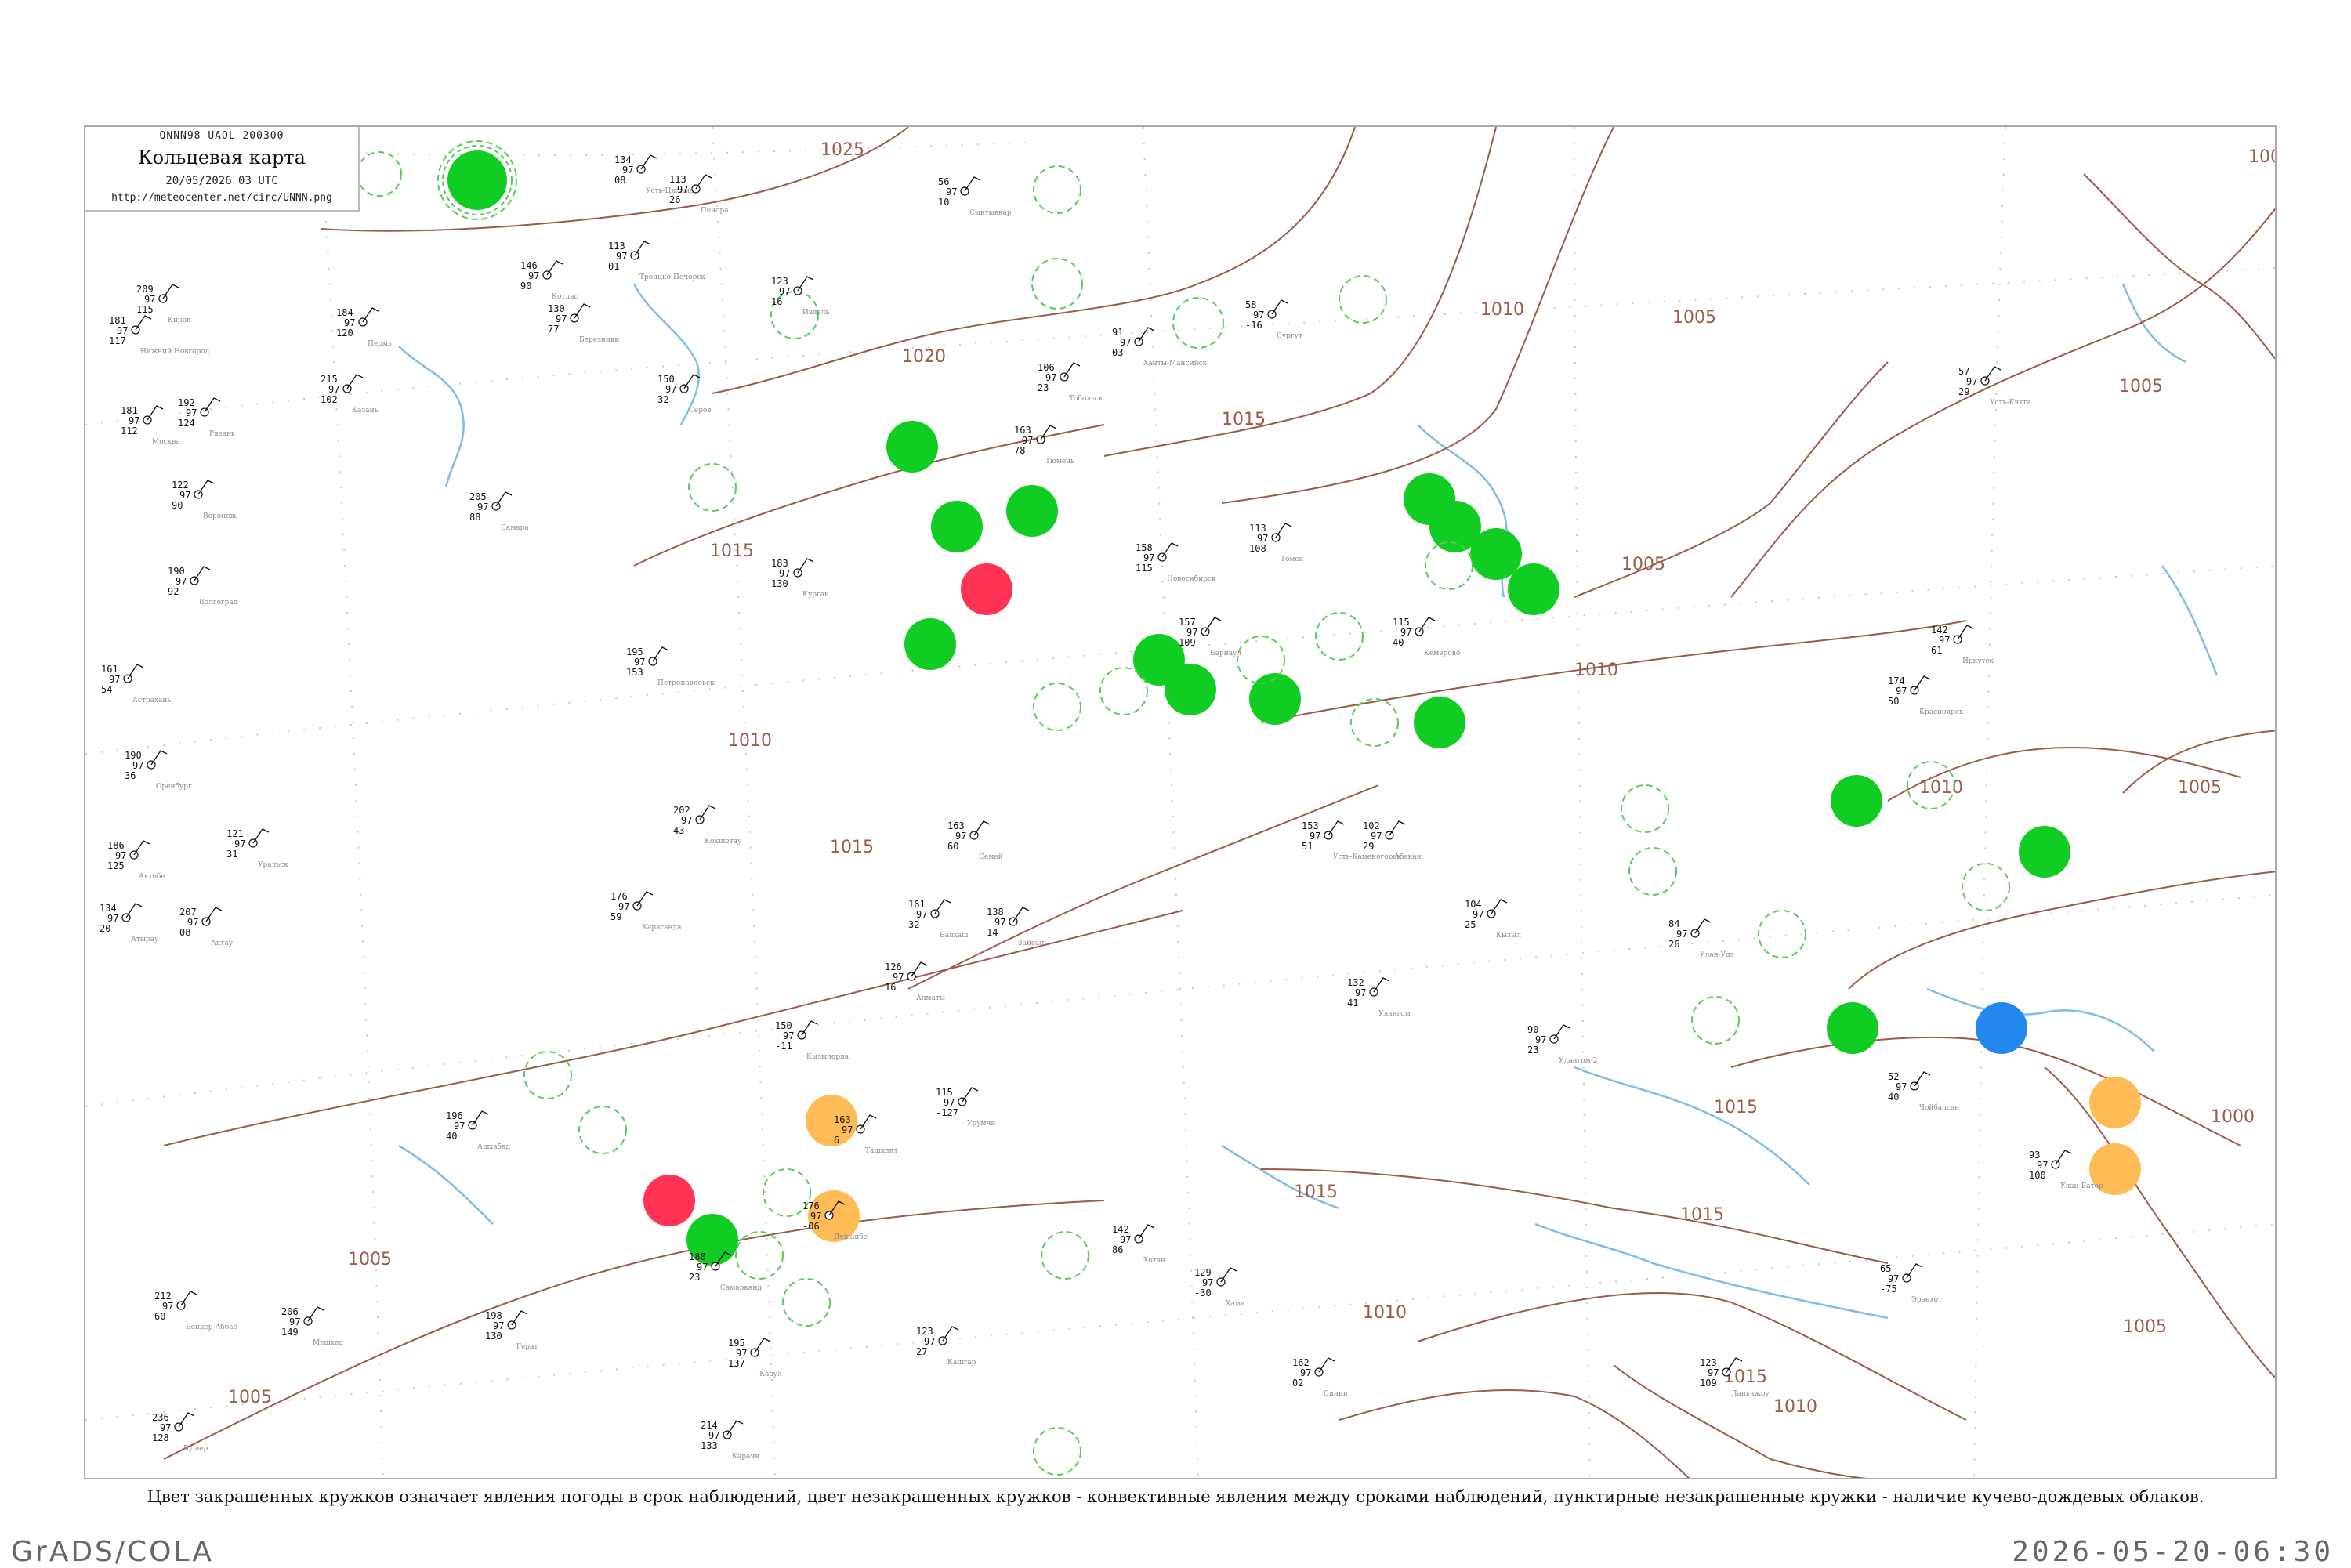 This screenshot has width=2351, height=1568. I want to click on station-dew: 10, so click(943, 203).